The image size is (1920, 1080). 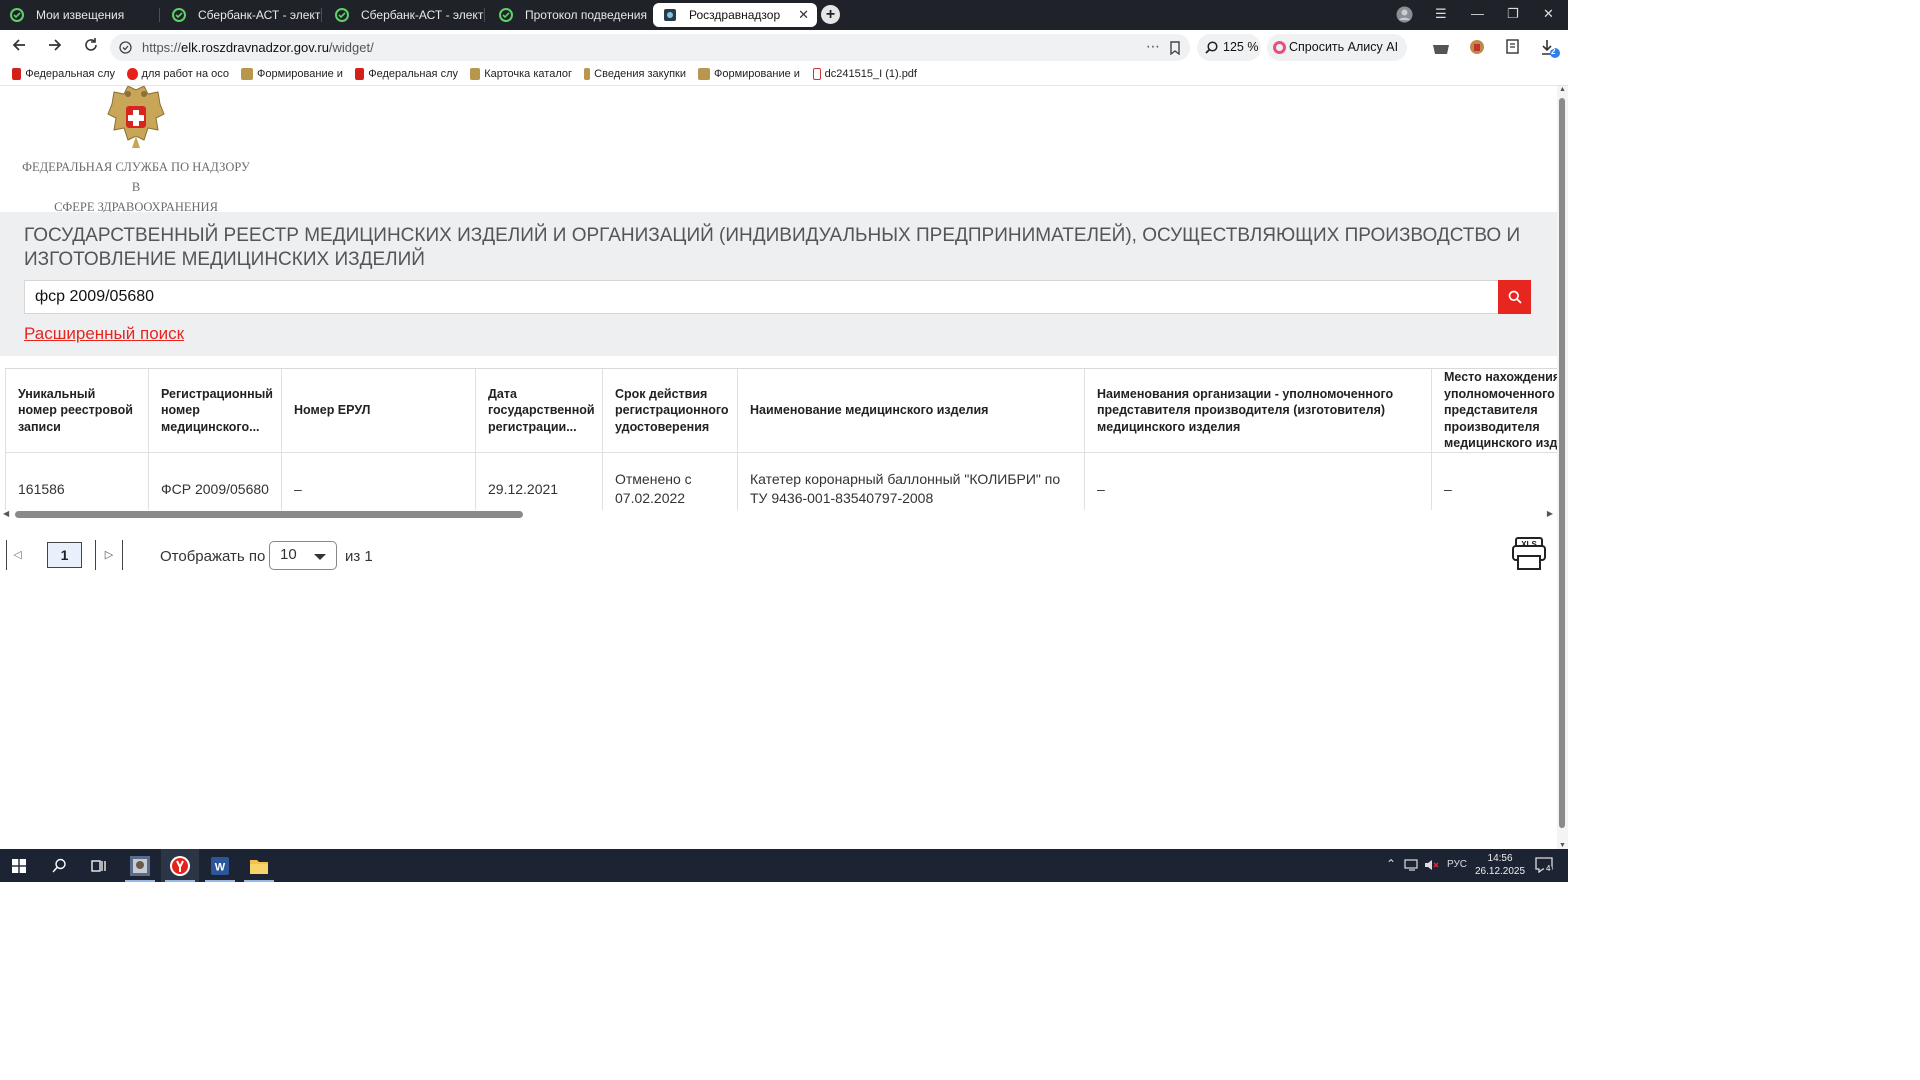 What do you see at coordinates (178, 74) in the screenshot?
I see `bookmark-item: для работ на осо` at bounding box center [178, 74].